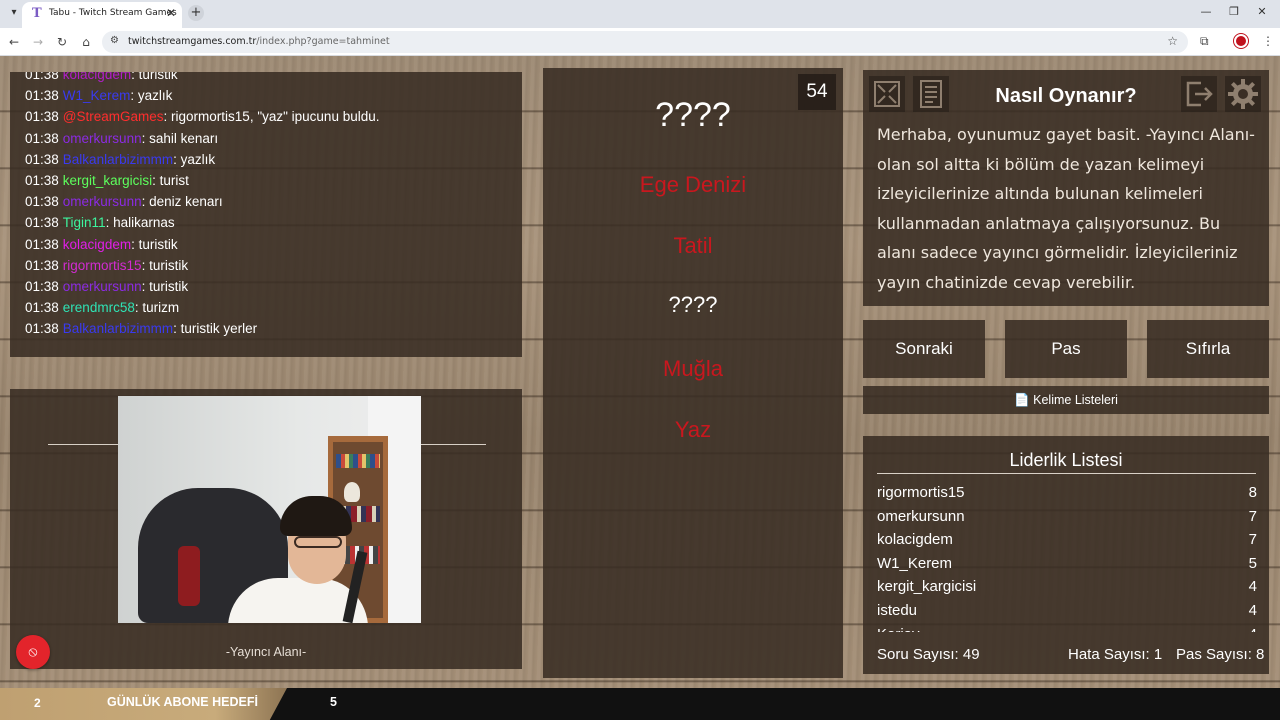  I want to click on bookmark-star-icon: ☆, so click(1172, 41).